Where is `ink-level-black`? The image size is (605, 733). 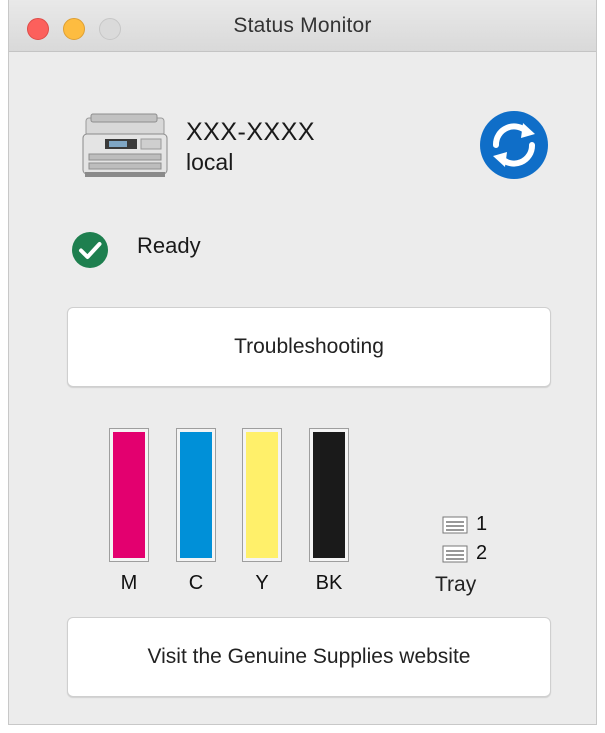 ink-level-black is located at coordinates (329, 495).